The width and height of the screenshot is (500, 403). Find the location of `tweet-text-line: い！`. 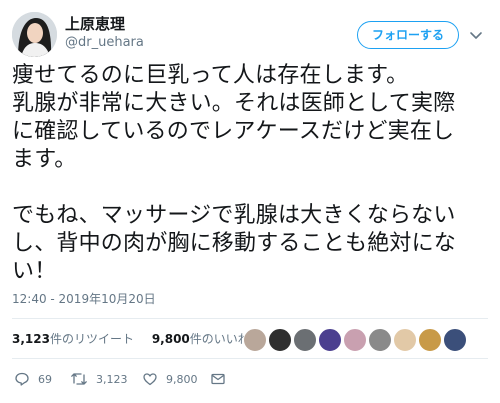

tweet-text-line: い！ is located at coordinates (34, 271).